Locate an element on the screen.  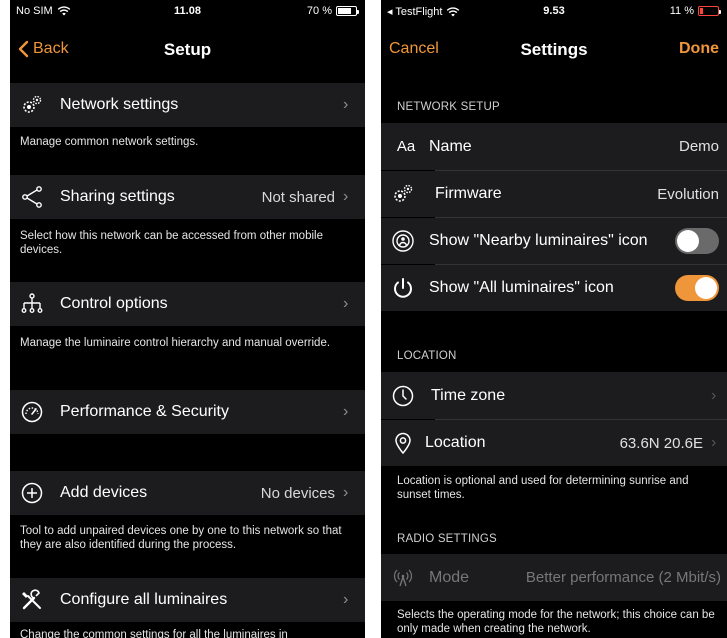
battery-percent: 70 % is located at coordinates (319, 11).